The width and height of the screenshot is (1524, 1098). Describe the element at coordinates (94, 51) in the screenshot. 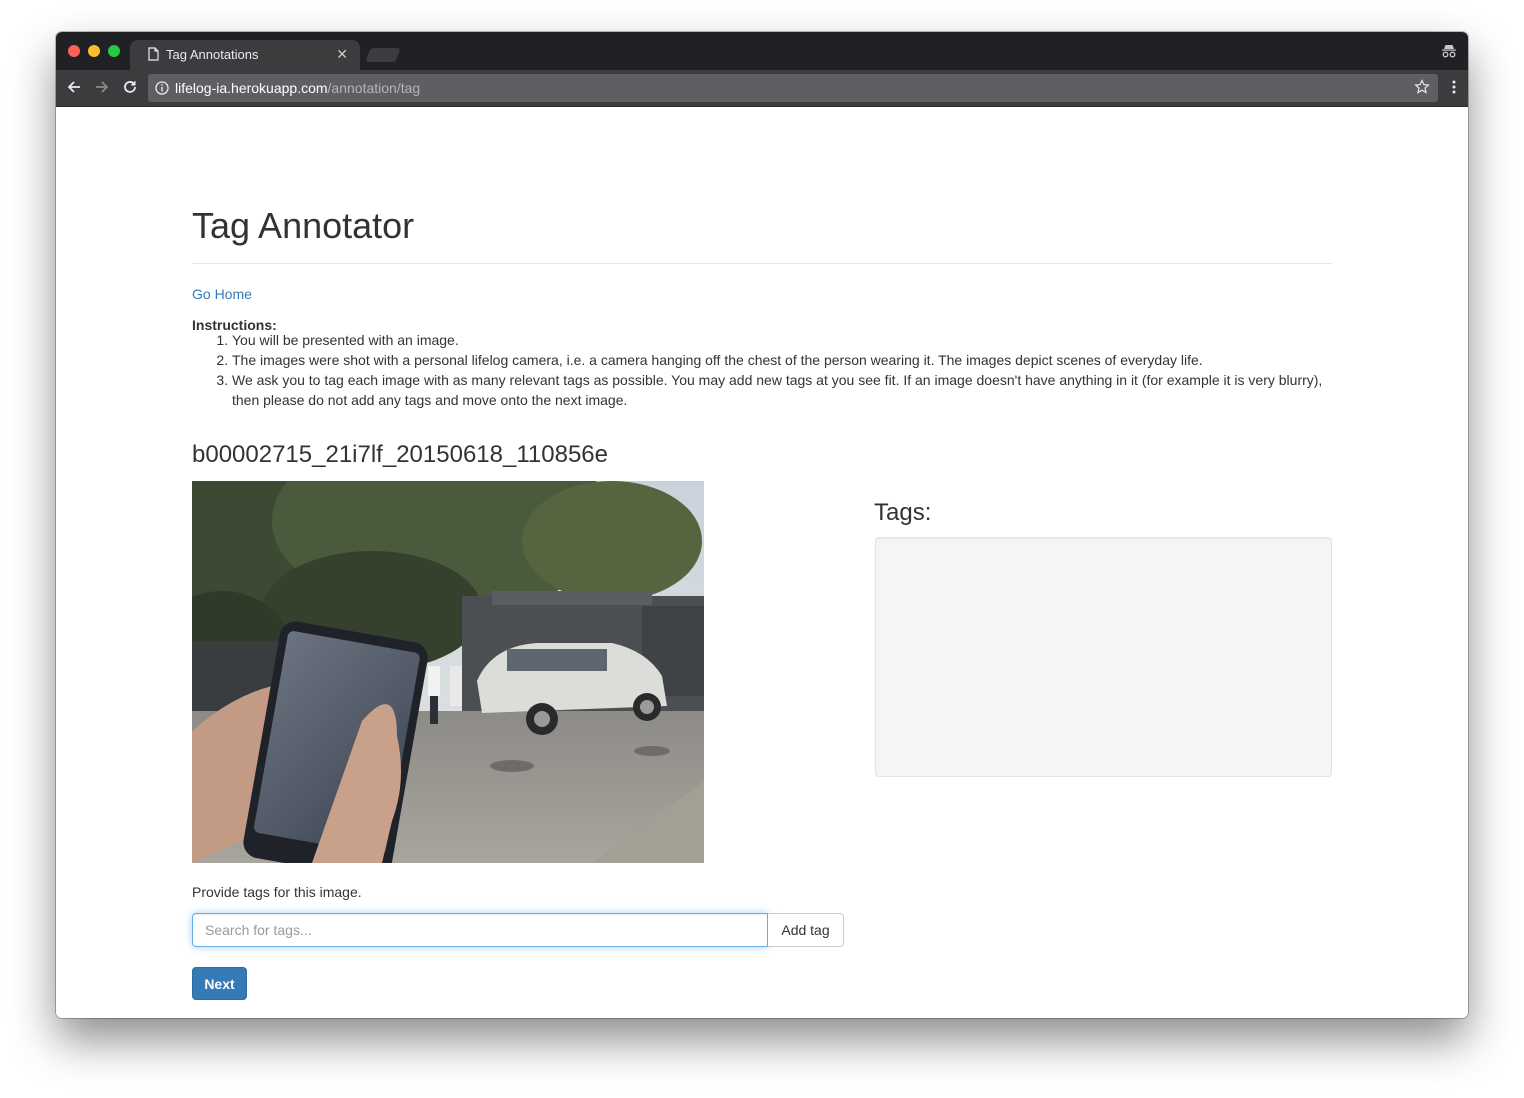

I see `minimize-window-button` at that location.